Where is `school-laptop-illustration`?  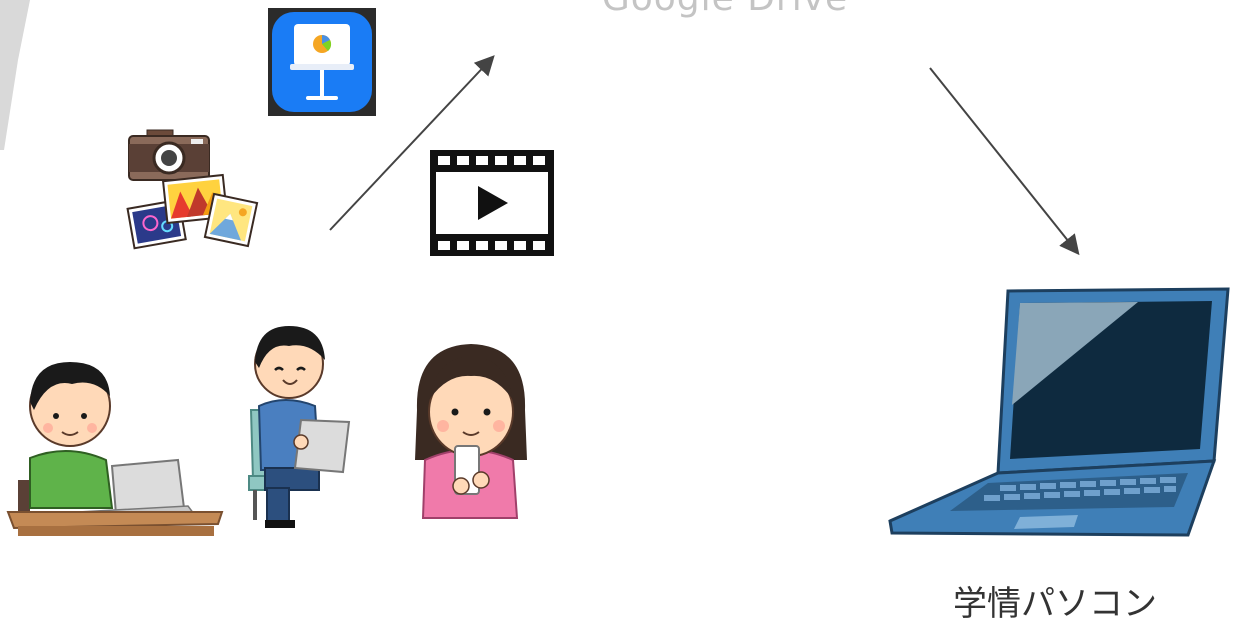
school-laptop-illustration is located at coordinates (1059, 412).